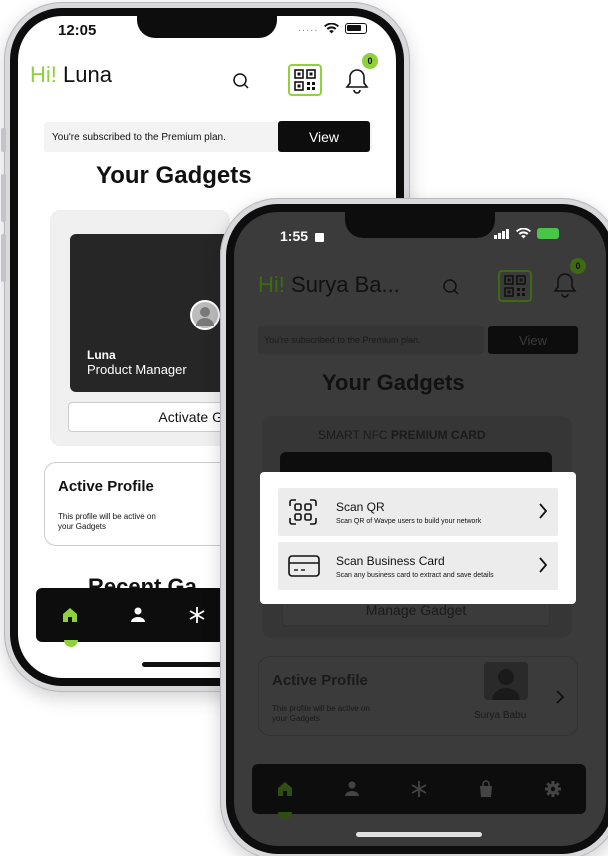  Describe the element at coordinates (356, 28) in the screenshot. I see `battery-icon` at that location.